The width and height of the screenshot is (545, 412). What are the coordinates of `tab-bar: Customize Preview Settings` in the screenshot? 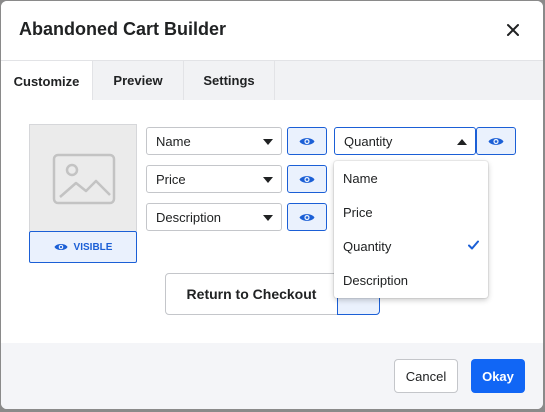 It's located at (272, 80).